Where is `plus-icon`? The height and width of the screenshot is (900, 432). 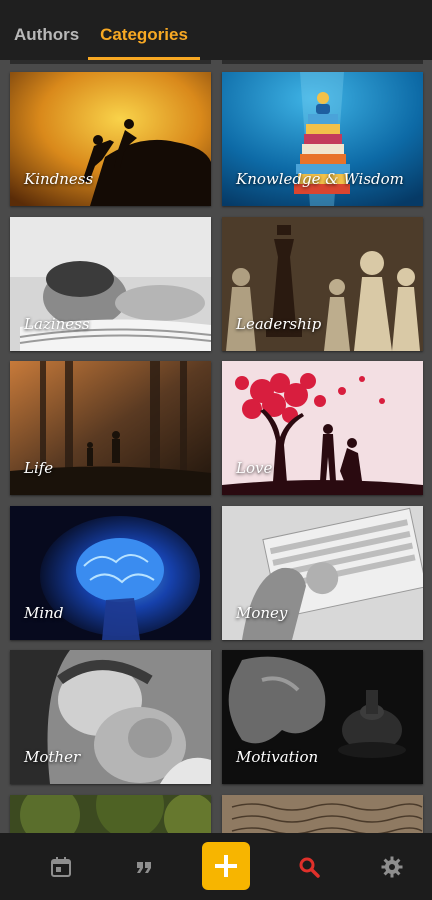
plus-icon is located at coordinates (226, 866).